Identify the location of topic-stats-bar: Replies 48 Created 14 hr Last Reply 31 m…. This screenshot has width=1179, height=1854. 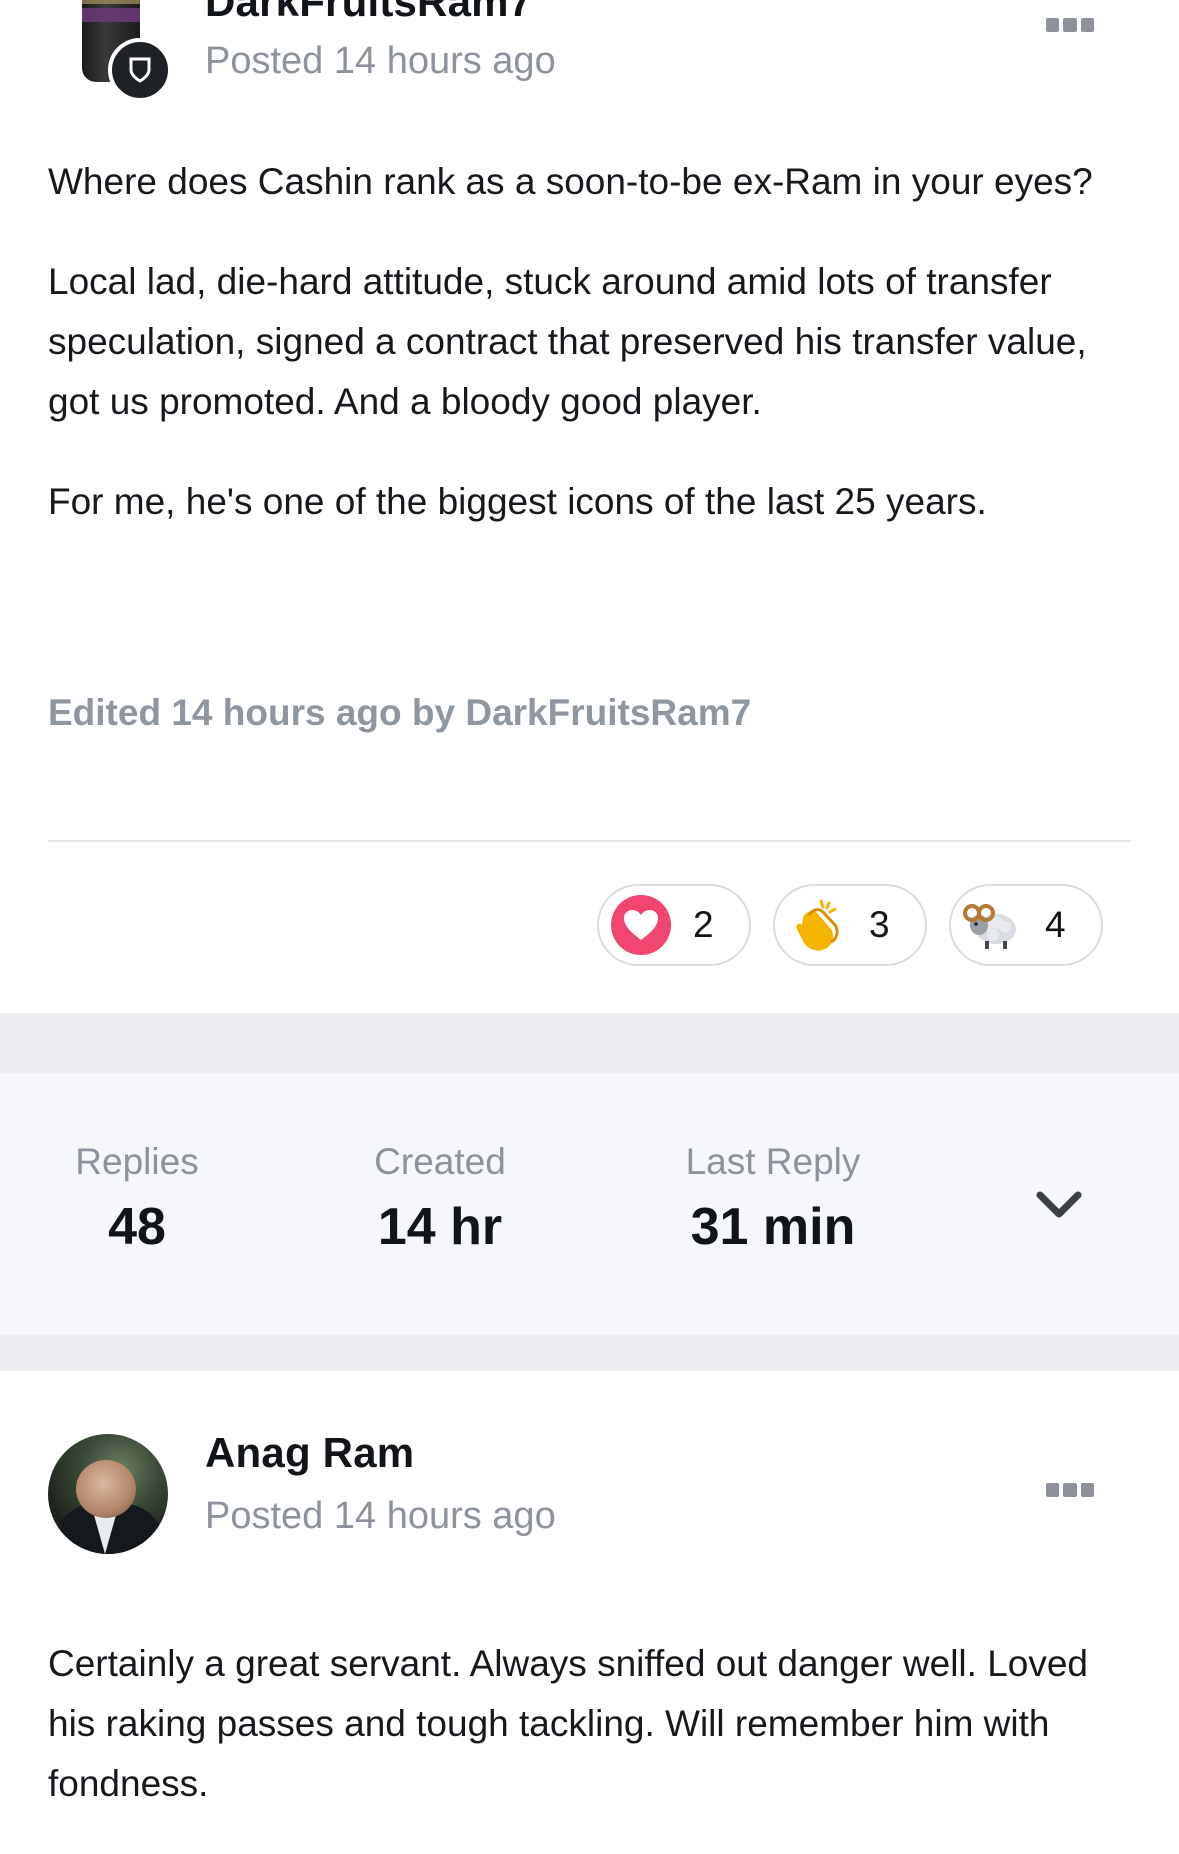
(589, 1204).